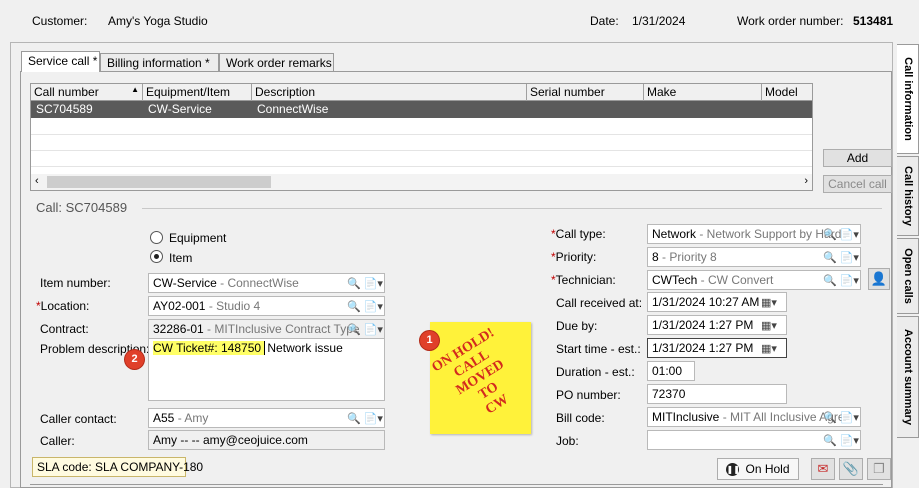  I want to click on problem-description-field: CW Ticket#: 148750 Network issue, so click(266, 369).